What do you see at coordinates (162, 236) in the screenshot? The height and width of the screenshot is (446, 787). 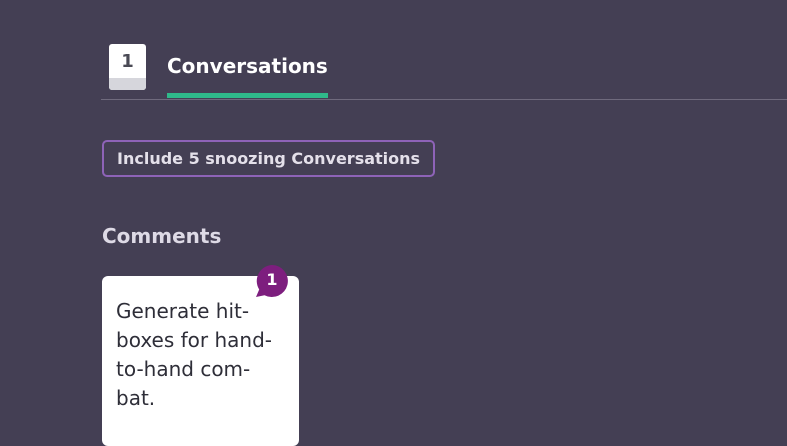 I see `comments-heading: Comments` at bounding box center [162, 236].